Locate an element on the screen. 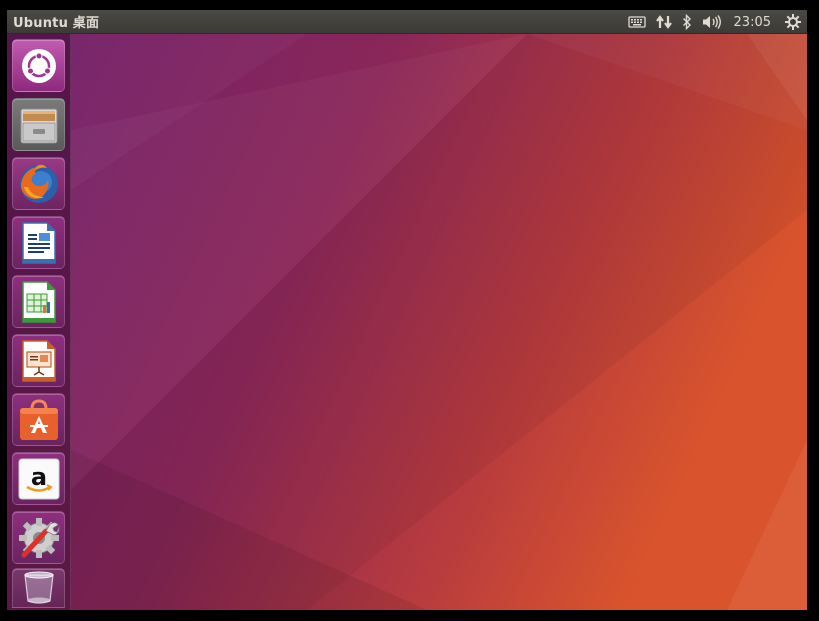 The image size is (819, 621). launcher-ubuntu-software is located at coordinates (38, 419).